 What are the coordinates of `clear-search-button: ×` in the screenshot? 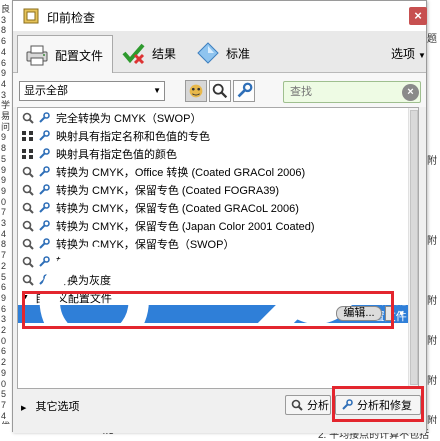 It's located at (410, 92).